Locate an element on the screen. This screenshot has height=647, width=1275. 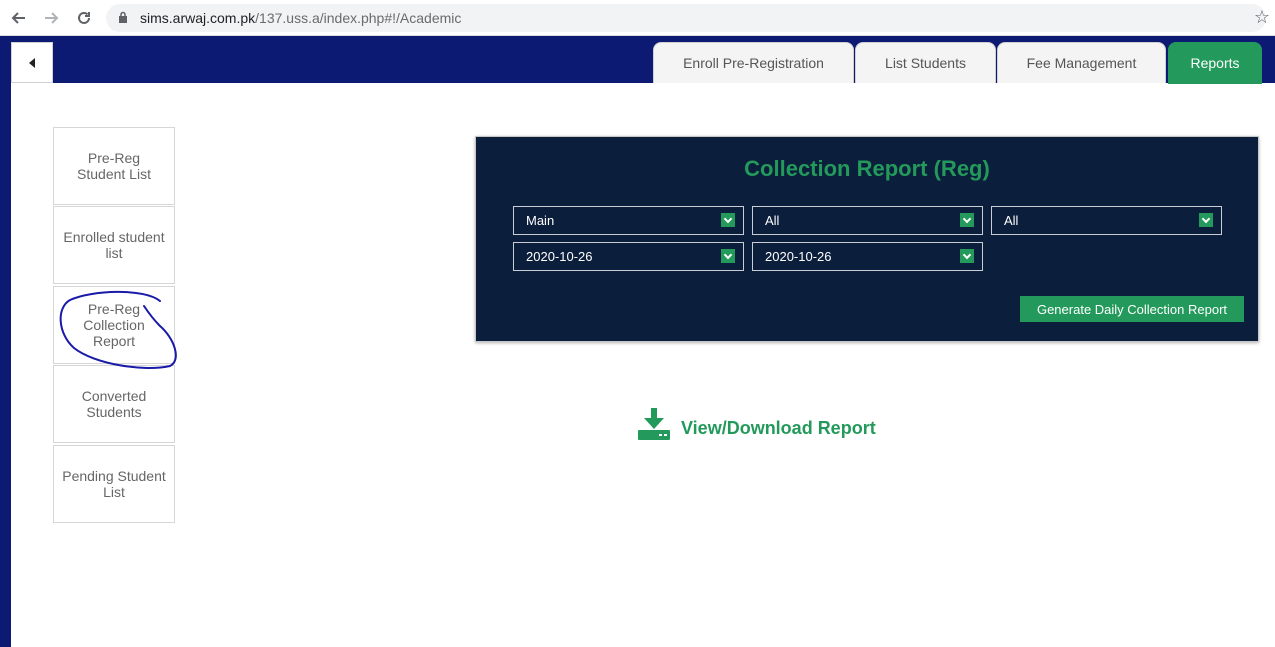
tab-fee-management: Fee Management is located at coordinates (1081, 62).